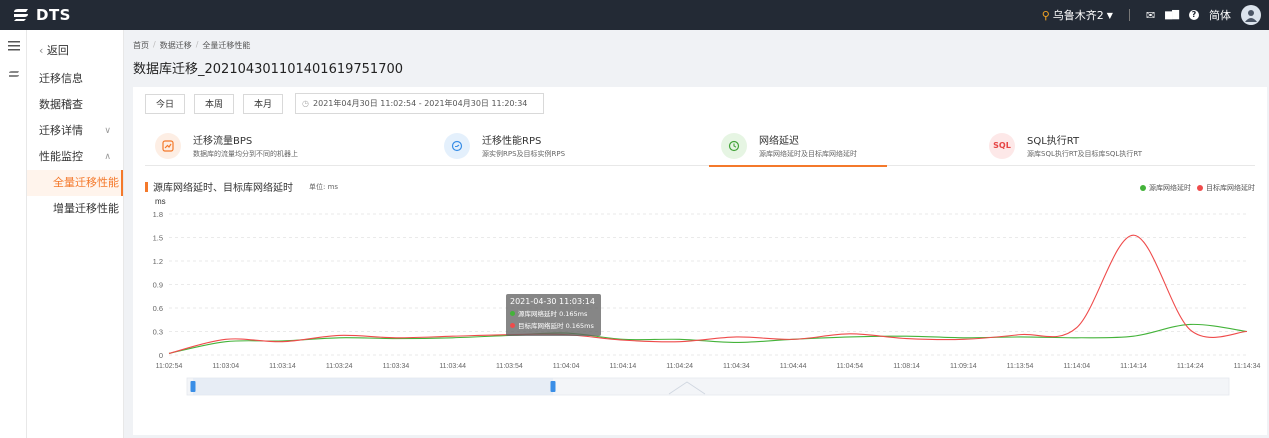 The height and width of the screenshot is (438, 1269). I want to click on tooltip-label: 目标库网络延时 0.165ms, so click(556, 326).